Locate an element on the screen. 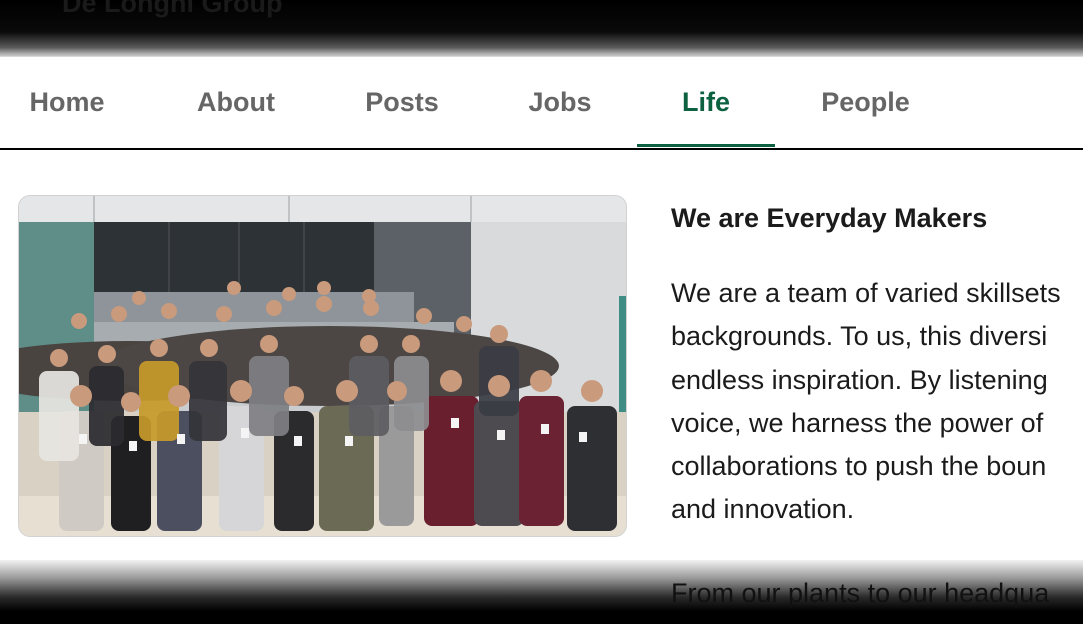  top-banner: De Longhi Group is located at coordinates (541, 29).